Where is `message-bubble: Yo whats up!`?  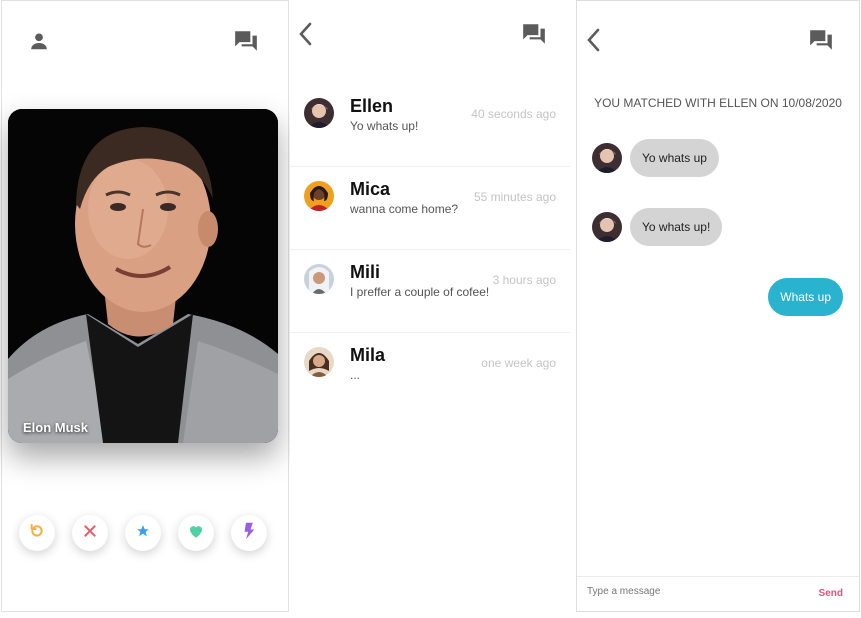 message-bubble: Yo whats up! is located at coordinates (676, 227).